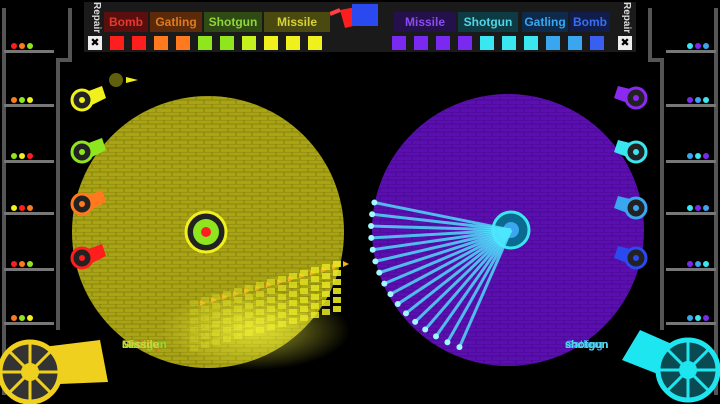 The height and width of the screenshot is (404, 720). Describe the element at coordinates (176, 22) in the screenshot. I see `left-weapon-gatling: Gatling` at that location.